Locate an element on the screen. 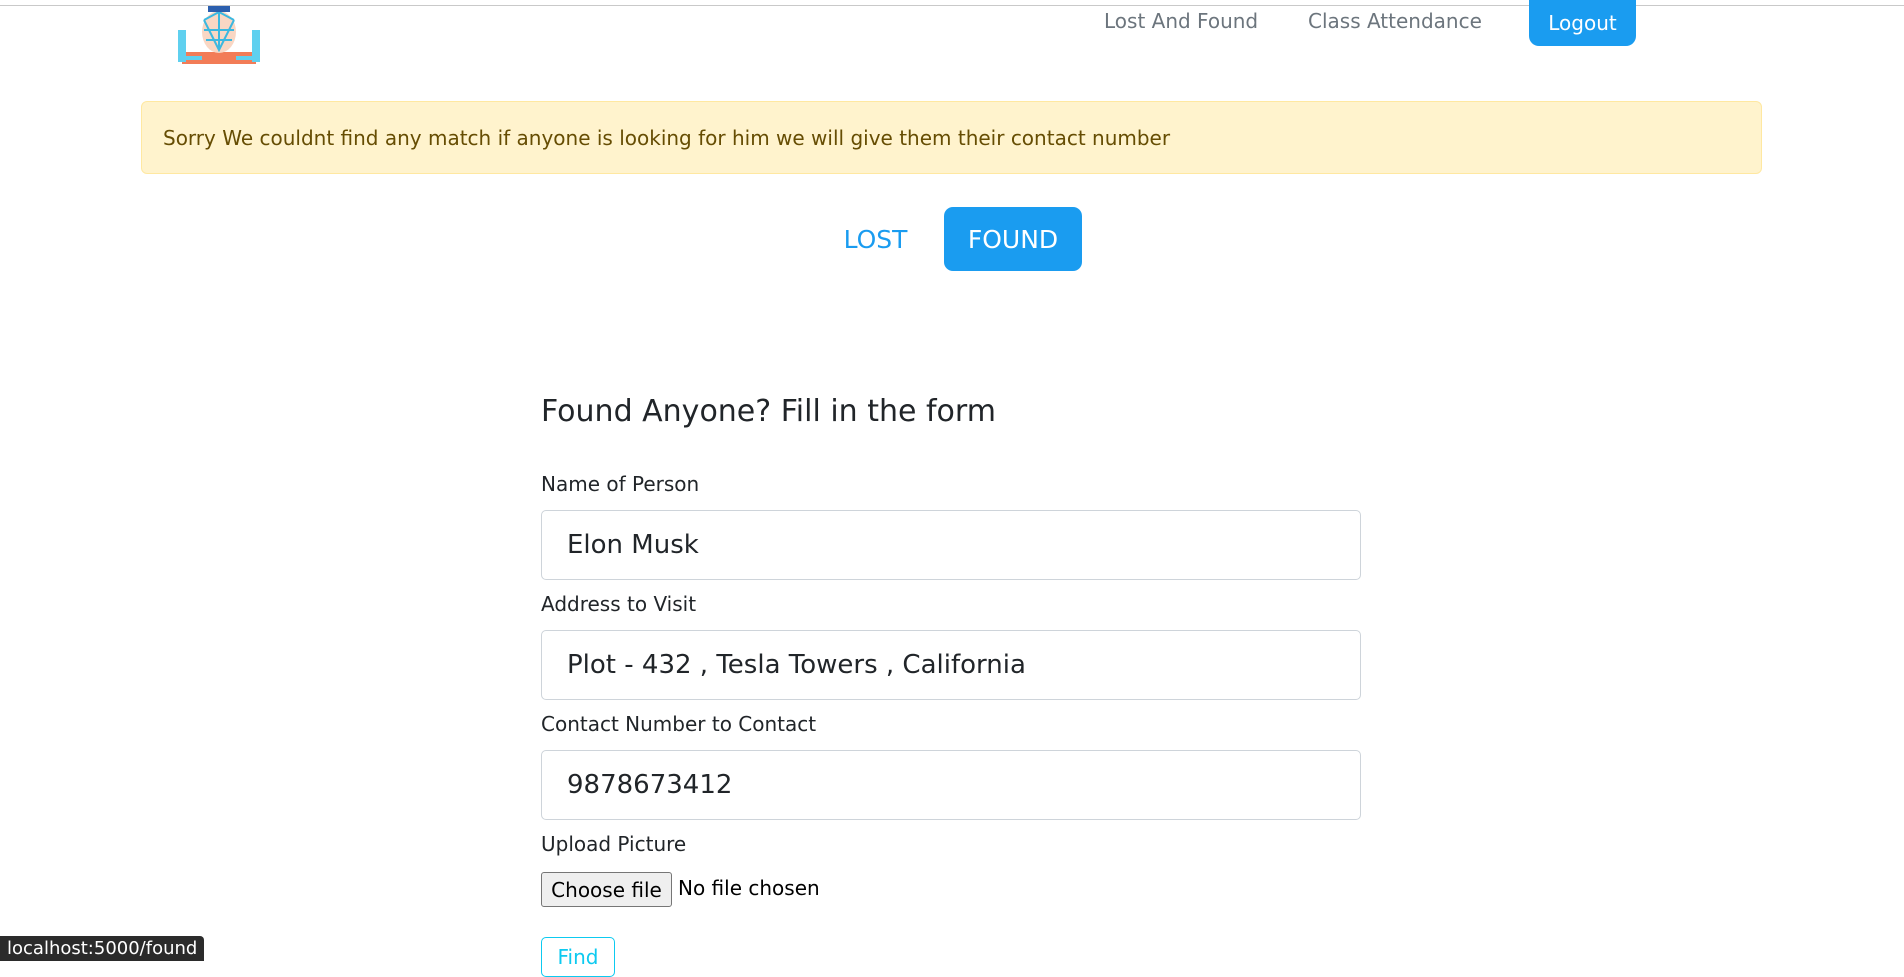 The image size is (1904, 977). contact-input is located at coordinates (951, 785).